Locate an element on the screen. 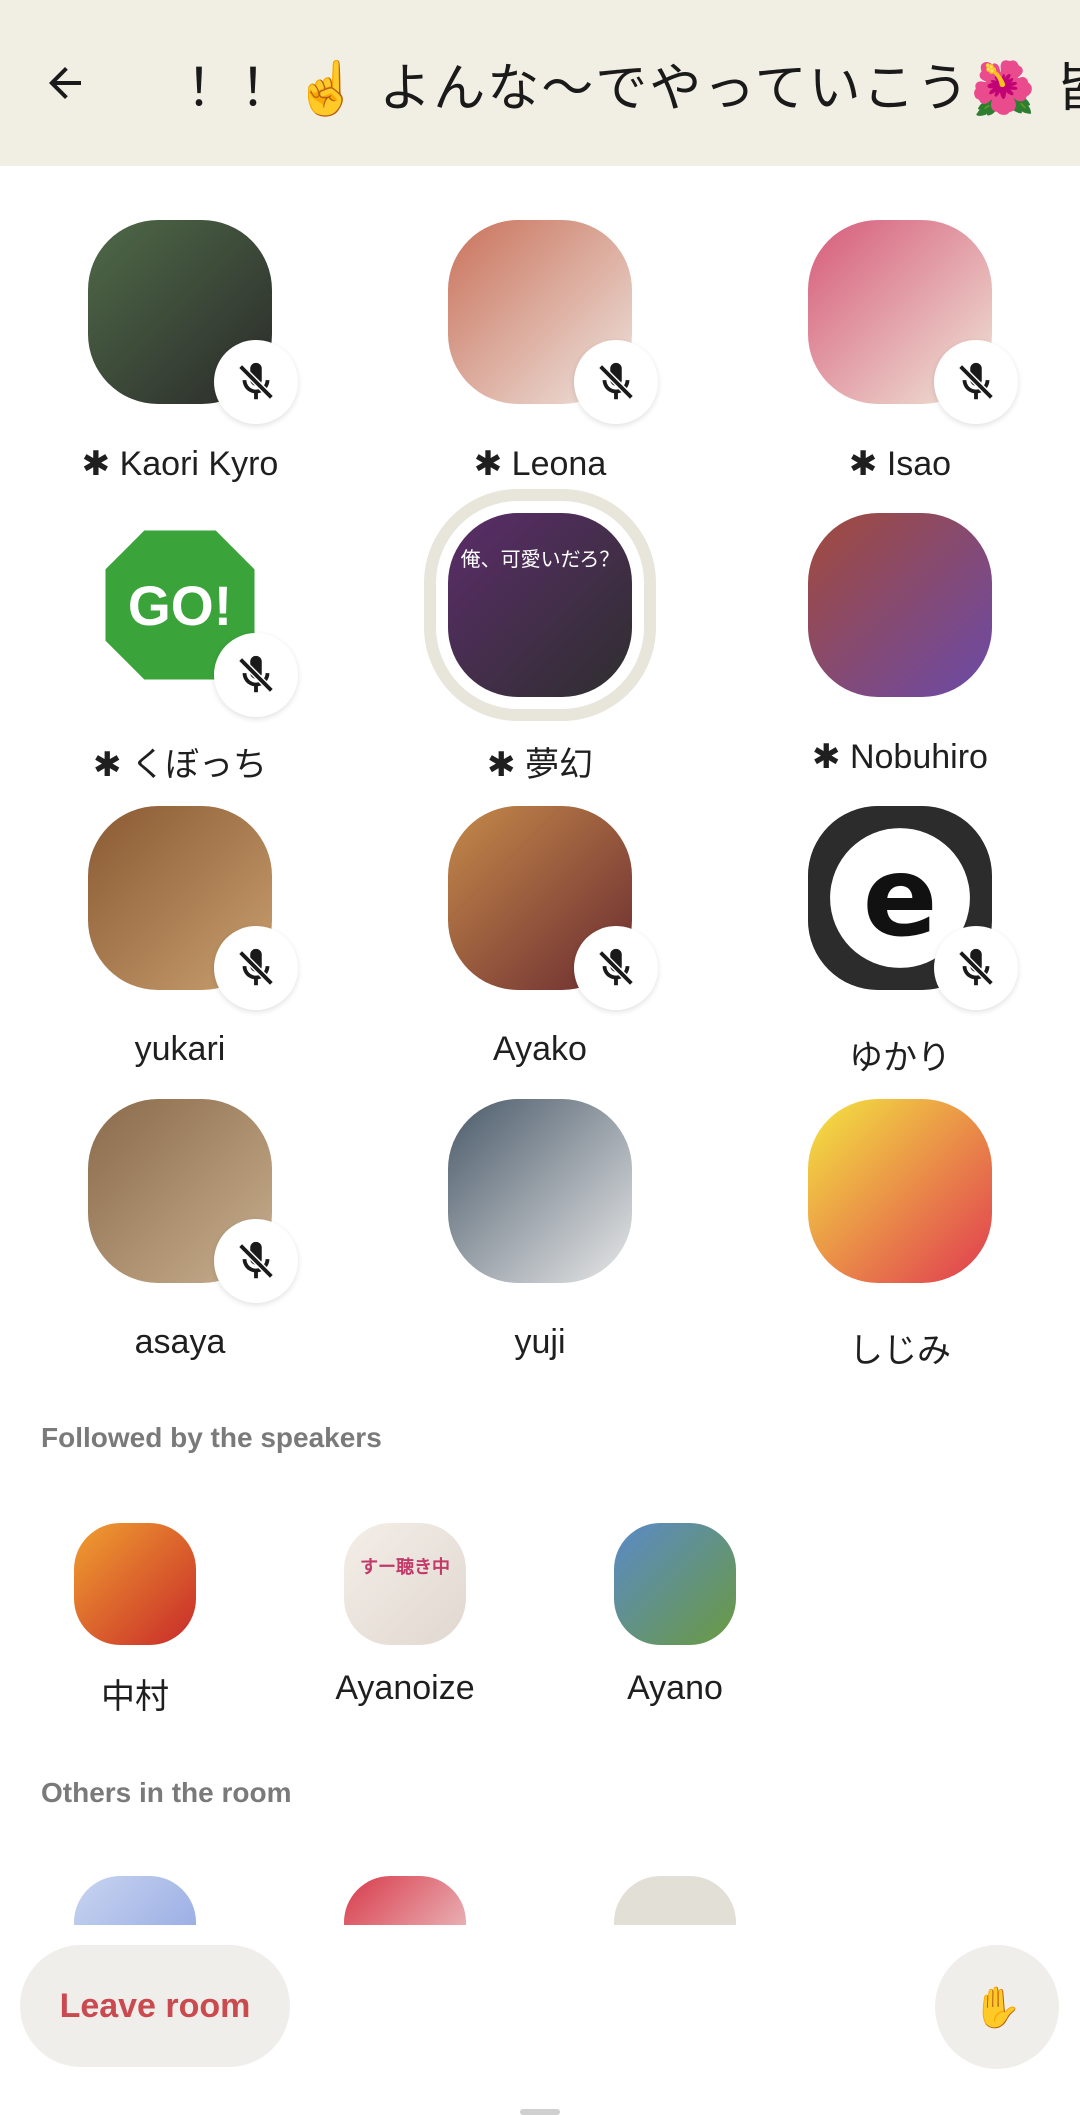 The image size is (1080, 2115). speaker-name: asaya is located at coordinates (180, 1342).